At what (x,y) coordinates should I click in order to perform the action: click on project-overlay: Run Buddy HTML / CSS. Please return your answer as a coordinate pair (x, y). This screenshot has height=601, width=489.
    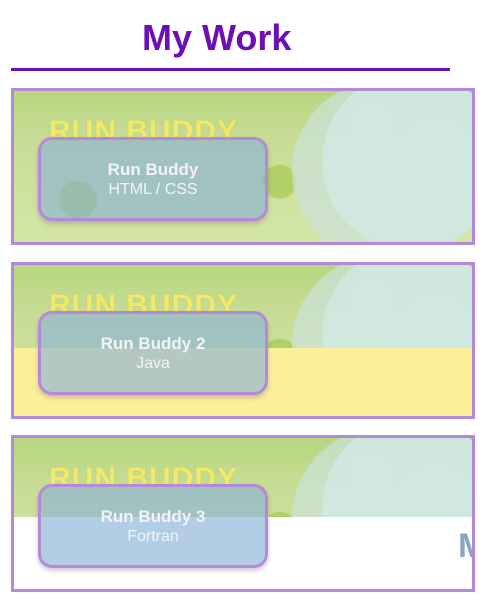
    Looking at the image, I should click on (153, 179).